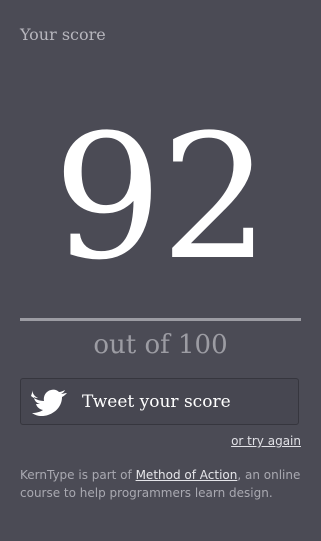 The width and height of the screenshot is (321, 541). Describe the element at coordinates (160, 345) in the screenshot. I see `score-out-of: out of 100` at that location.